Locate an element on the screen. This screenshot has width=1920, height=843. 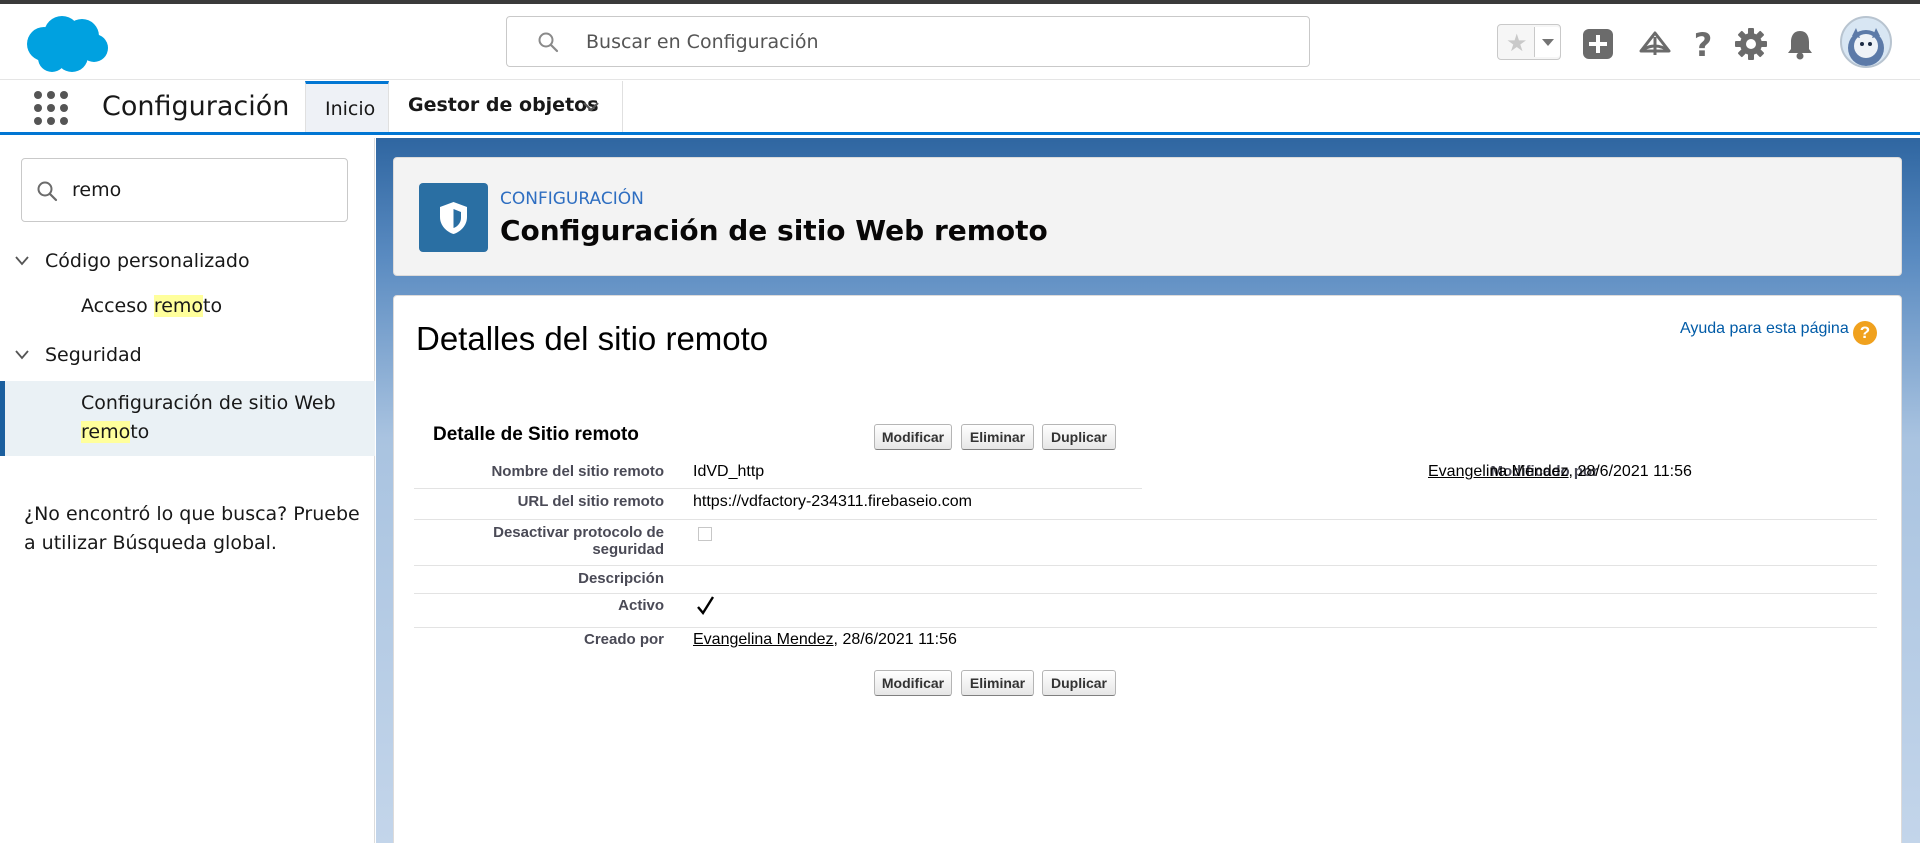
notifications-bell-icon is located at coordinates (1800, 44).